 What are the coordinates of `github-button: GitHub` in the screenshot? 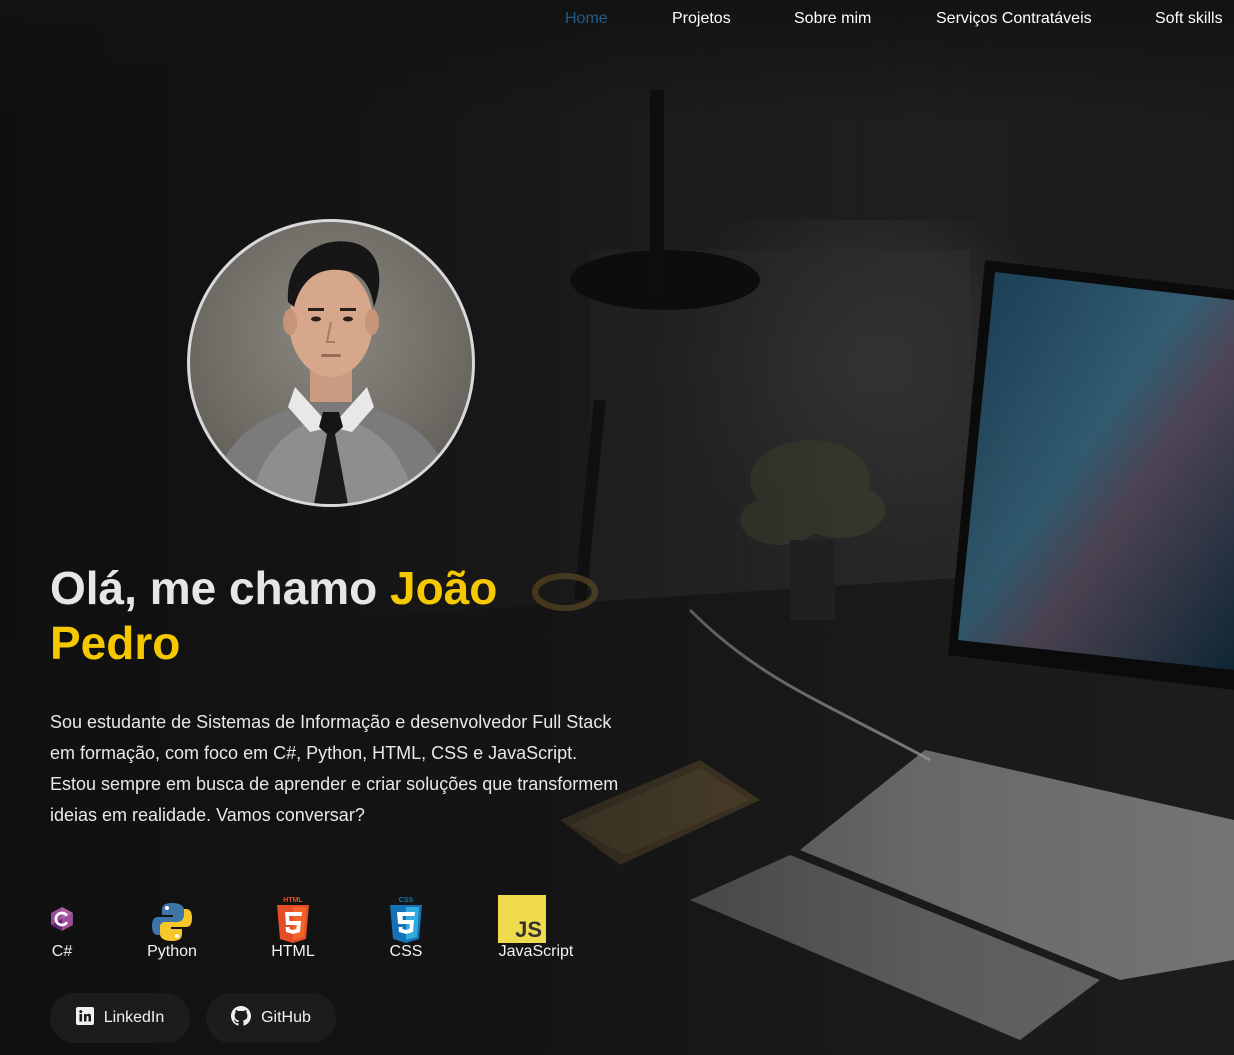 It's located at (271, 1018).